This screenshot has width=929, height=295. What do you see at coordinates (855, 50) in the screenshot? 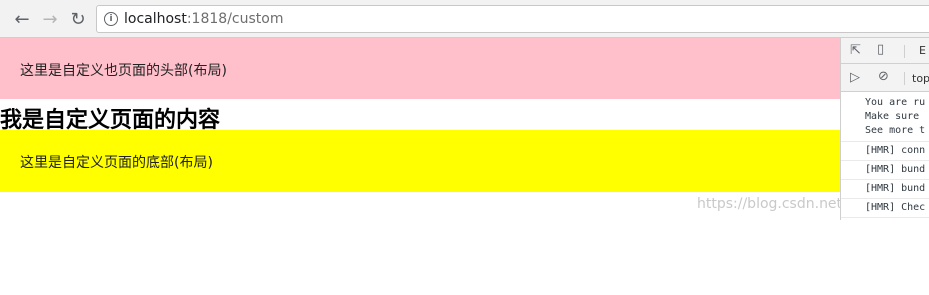
I see `inspect-element-icon: ⇱` at bounding box center [855, 50].